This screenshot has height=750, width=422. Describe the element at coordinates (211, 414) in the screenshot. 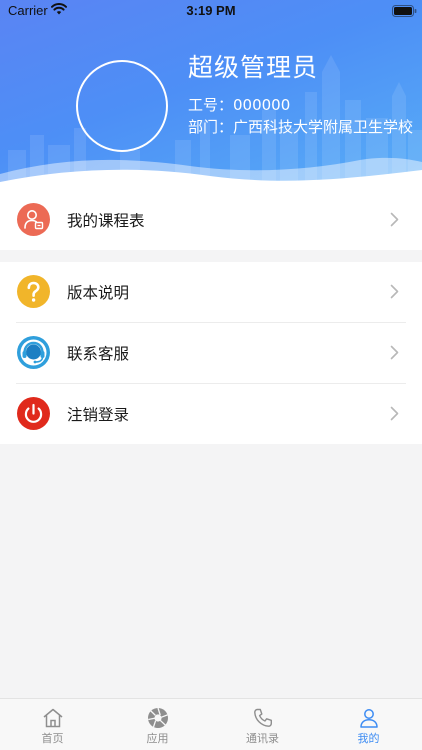

I see `menu-item-logout: 注销登录` at that location.